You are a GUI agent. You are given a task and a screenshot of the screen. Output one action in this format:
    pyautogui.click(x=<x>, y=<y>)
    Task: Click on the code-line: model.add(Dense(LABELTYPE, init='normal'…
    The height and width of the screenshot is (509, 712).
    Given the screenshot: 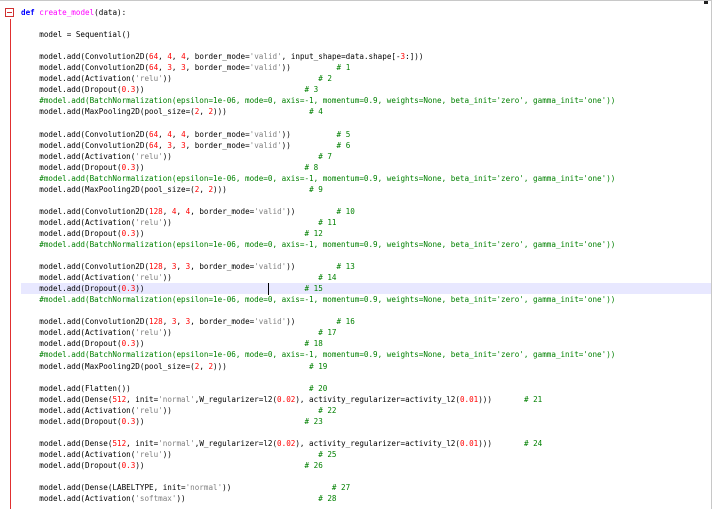 What is the action you would take?
    pyautogui.click(x=366, y=487)
    